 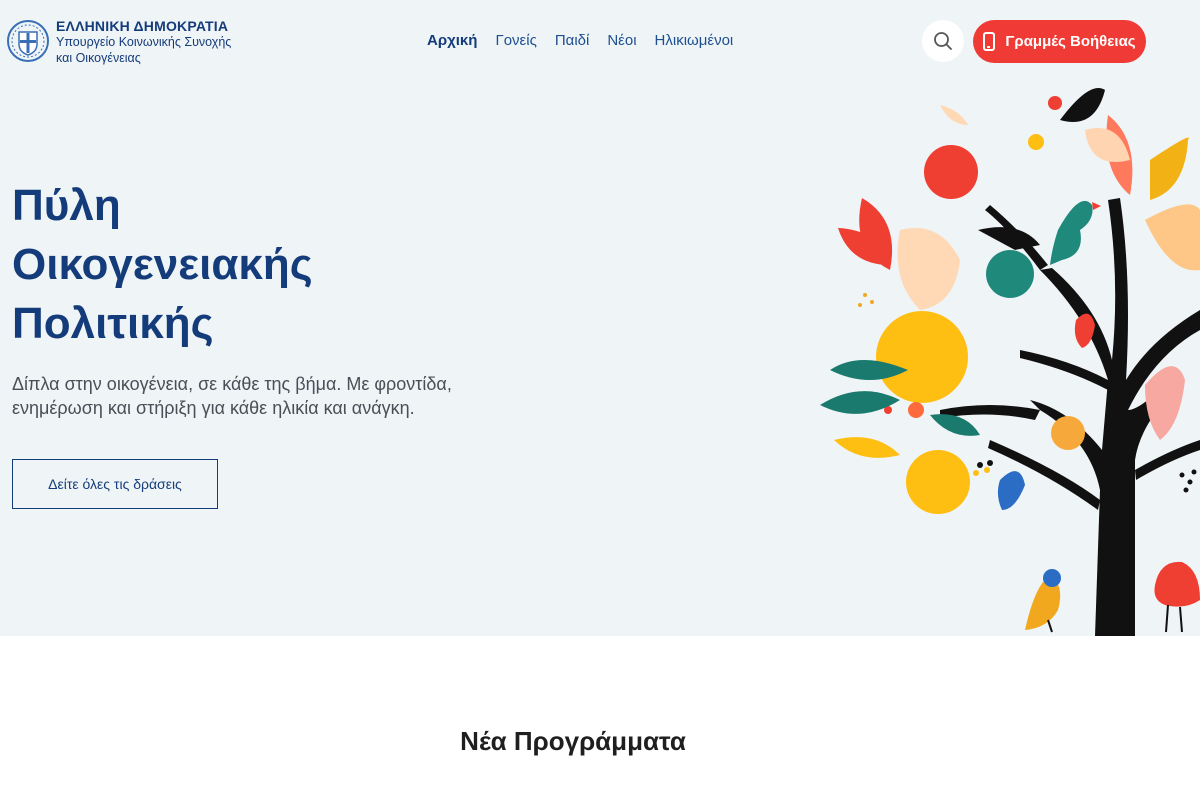 What do you see at coordinates (142, 26) in the screenshot?
I see `logo-title: ΕΛΛΗΝΙΚΗ ΔΗΜΟΚΡΑΤΙΑ` at bounding box center [142, 26].